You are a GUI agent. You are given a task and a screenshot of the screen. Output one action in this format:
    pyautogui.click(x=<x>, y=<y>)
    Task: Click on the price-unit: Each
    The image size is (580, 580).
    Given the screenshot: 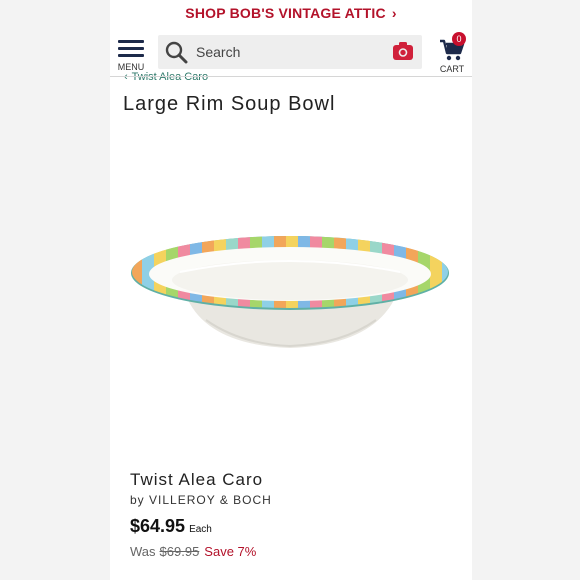 What is the action you would take?
    pyautogui.click(x=200, y=529)
    